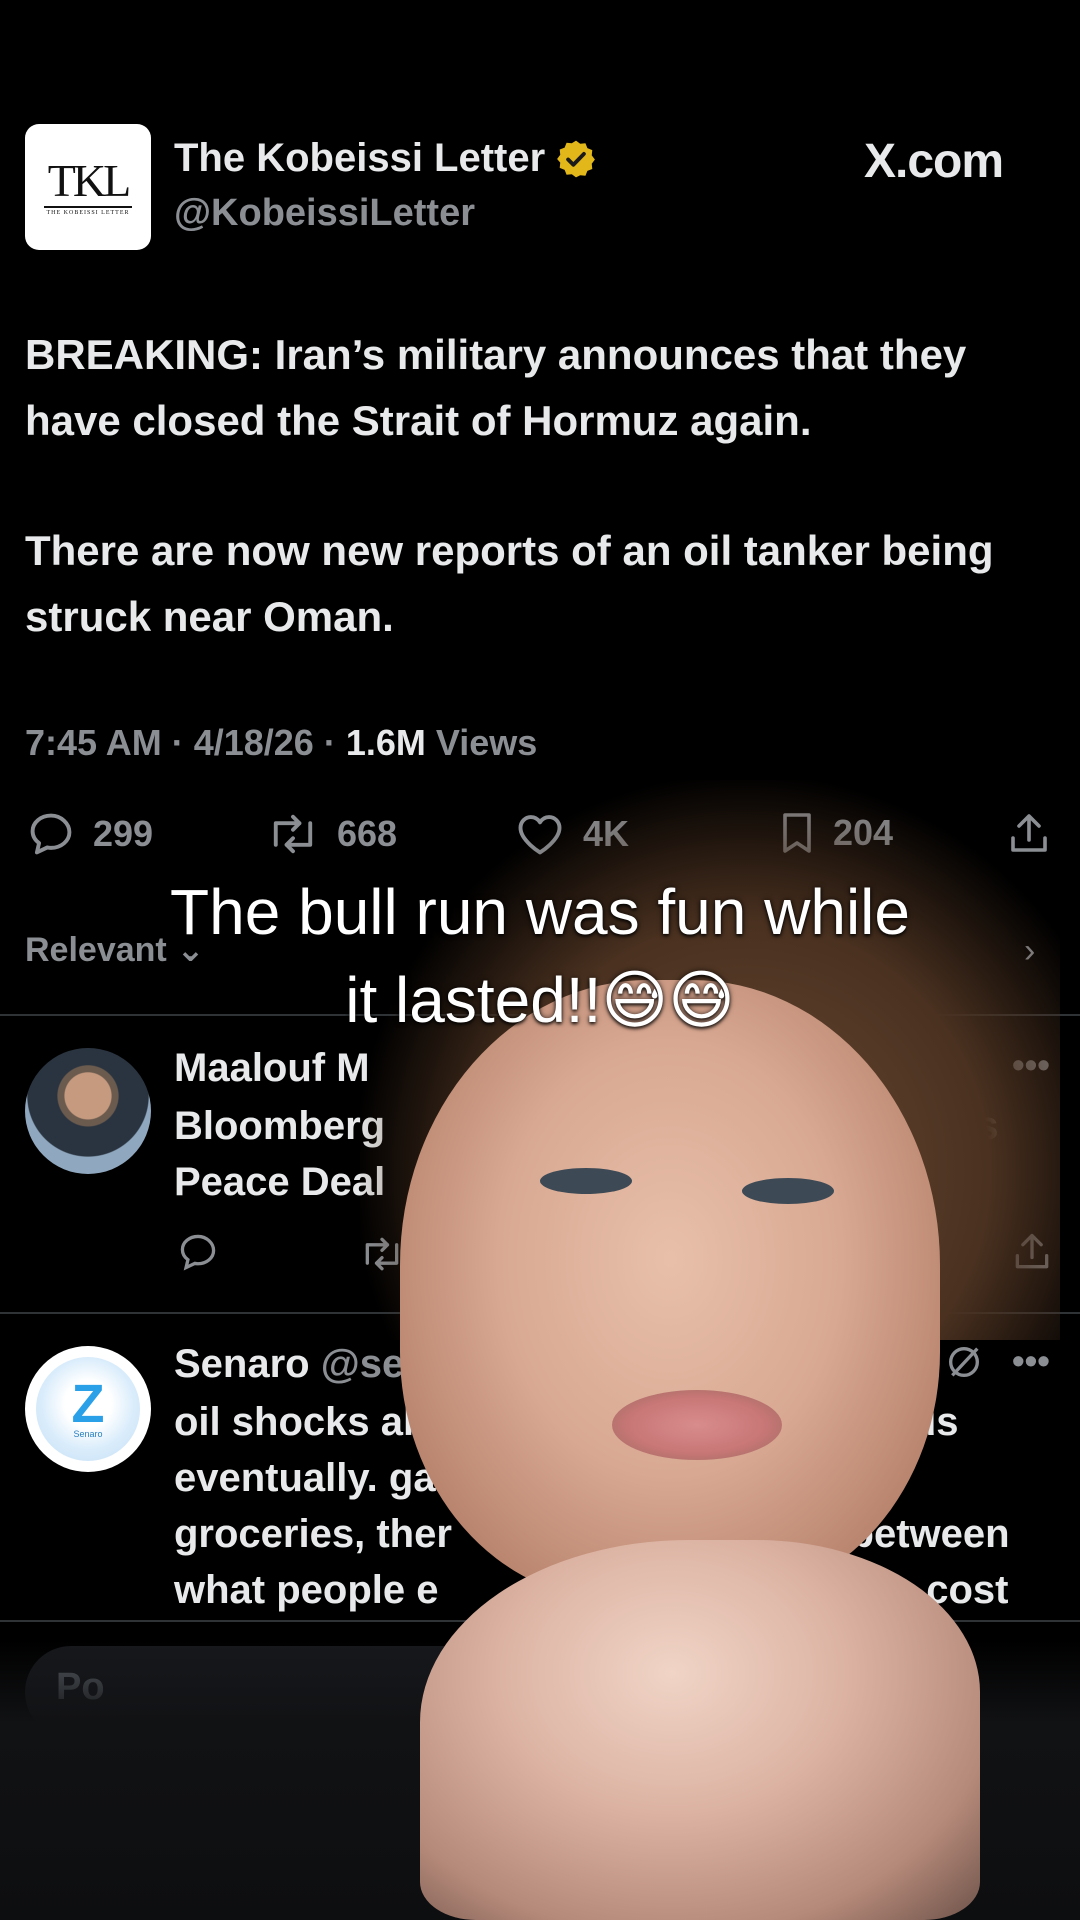  Describe the element at coordinates (1031, 1361) in the screenshot. I see `more-options-icon: •••` at that location.